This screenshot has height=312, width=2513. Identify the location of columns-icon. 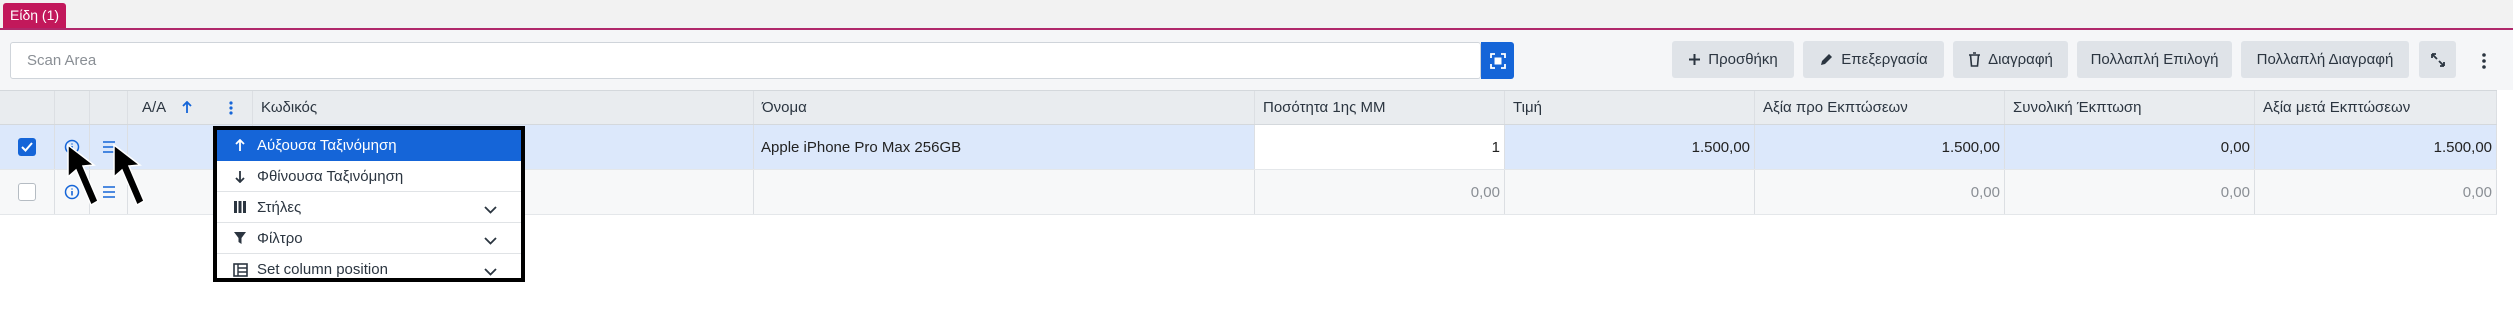
(240, 207).